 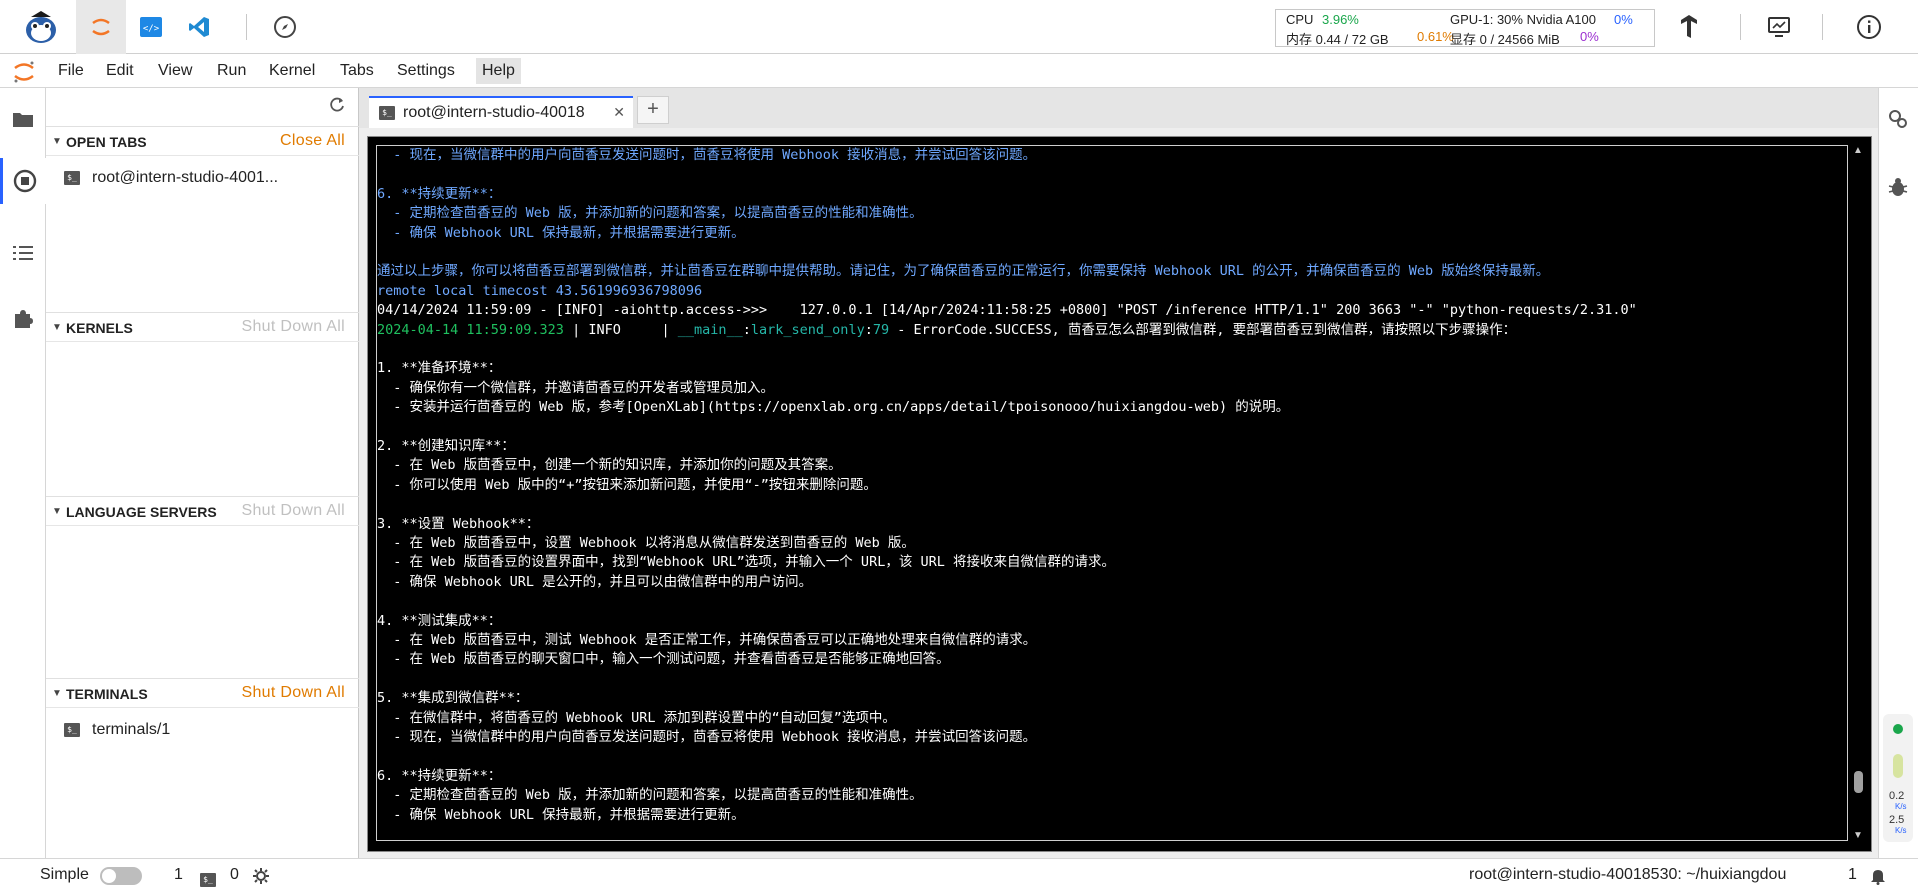 What do you see at coordinates (293, 693) in the screenshot?
I see `terminals-shutdown-button: Shut Down All` at bounding box center [293, 693].